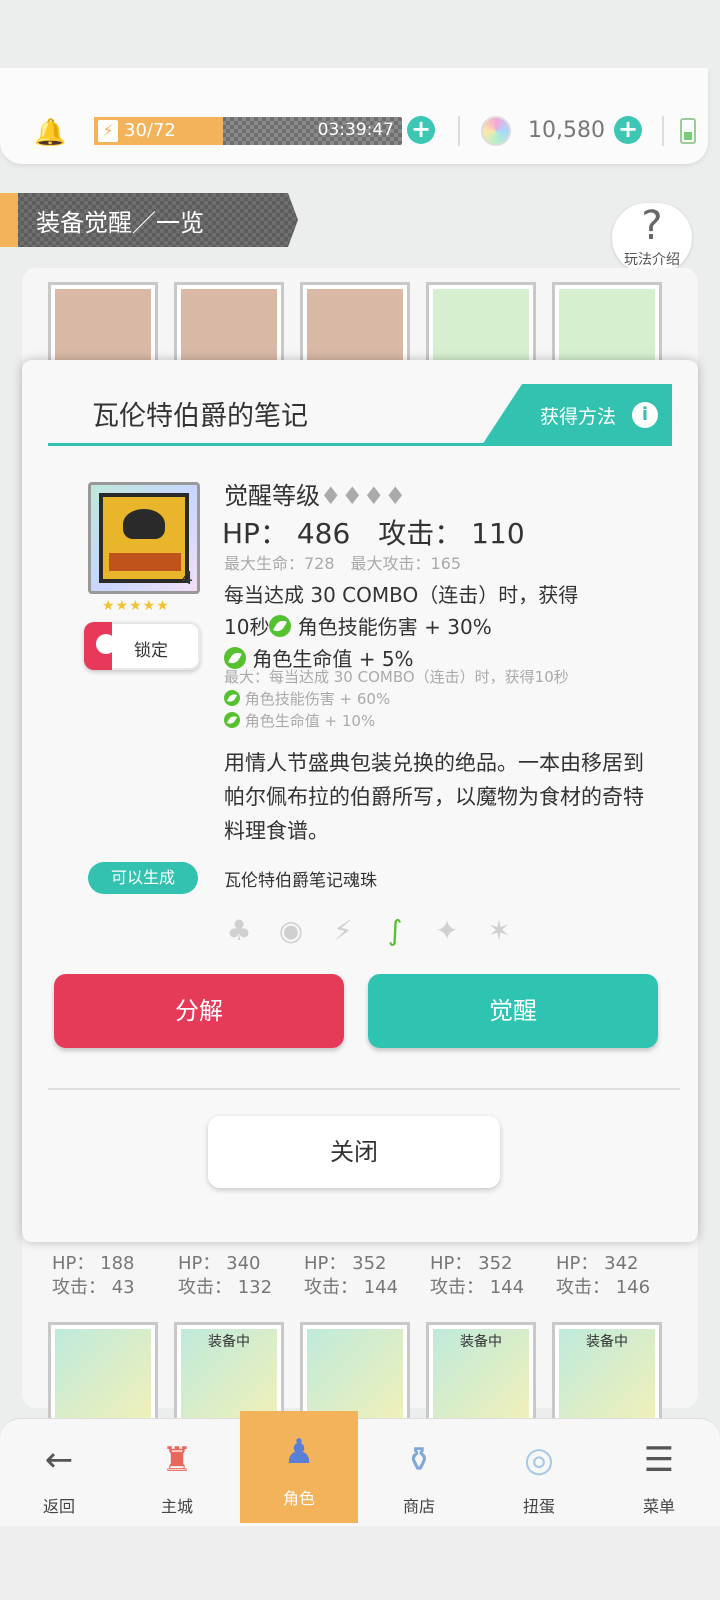  Describe the element at coordinates (177, 1460) in the screenshot. I see `castle-icon: ♜` at that location.